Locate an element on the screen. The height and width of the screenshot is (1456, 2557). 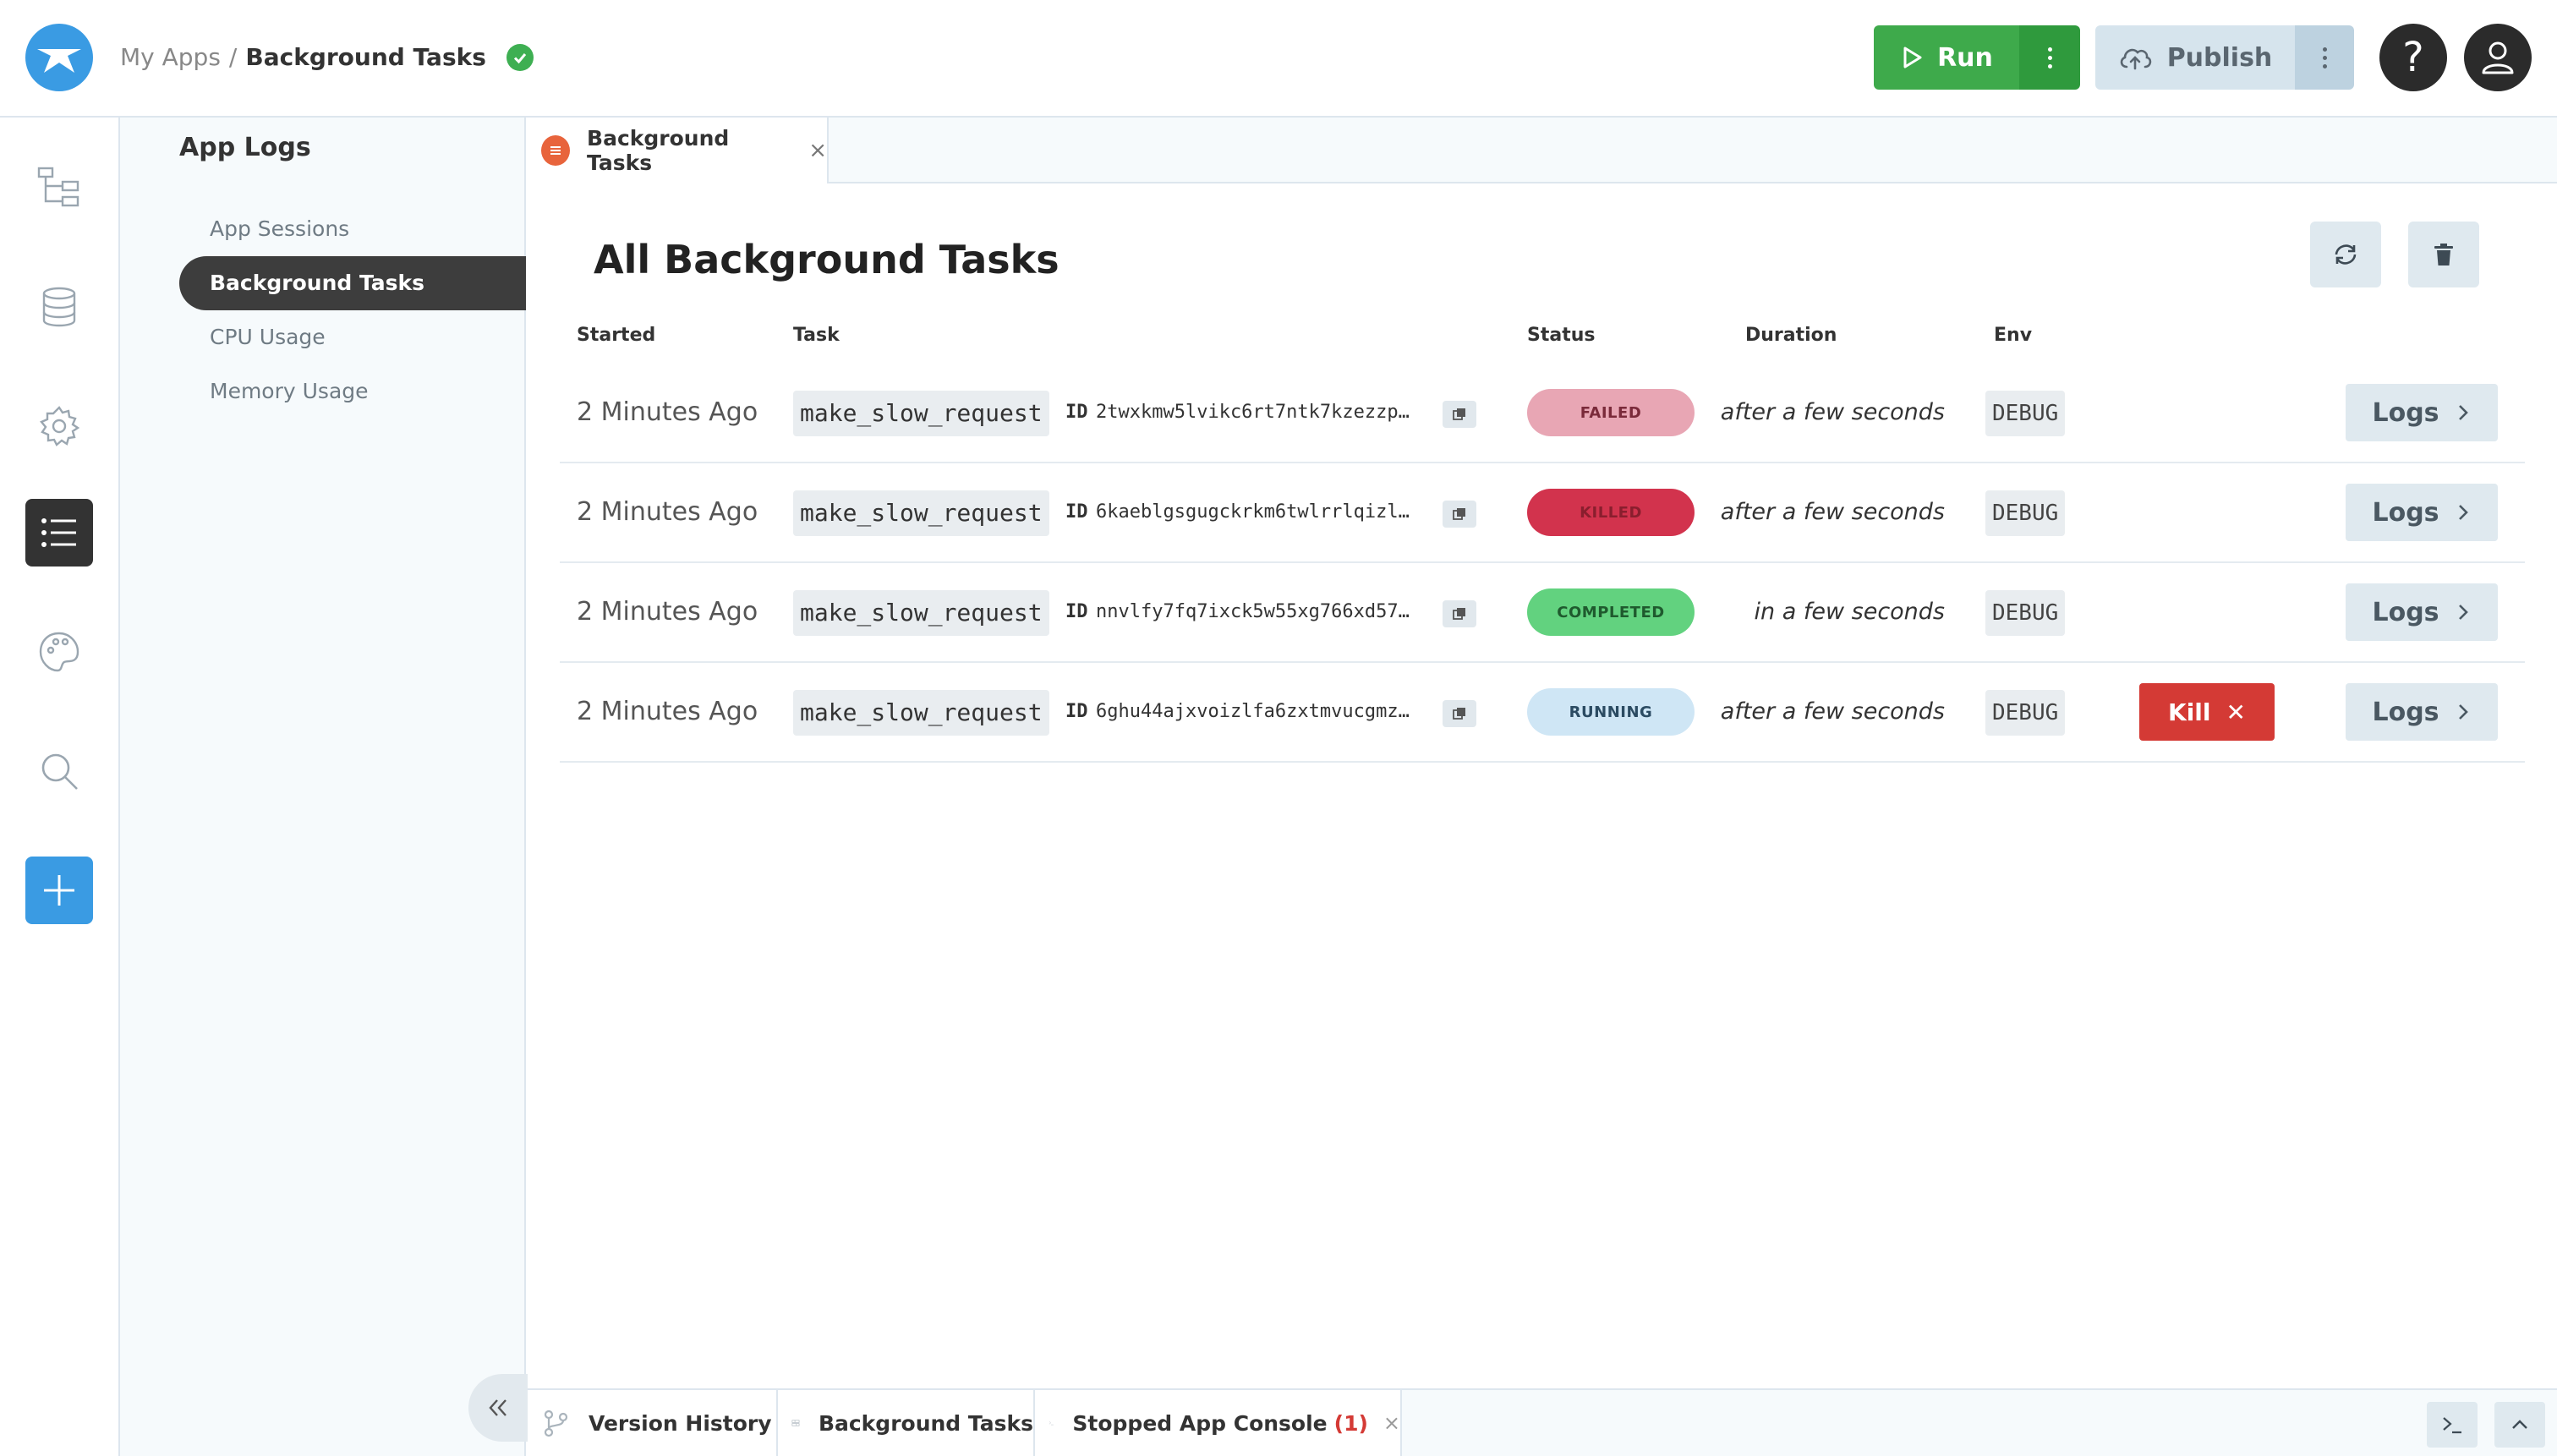
user-icon is located at coordinates (2498, 58).